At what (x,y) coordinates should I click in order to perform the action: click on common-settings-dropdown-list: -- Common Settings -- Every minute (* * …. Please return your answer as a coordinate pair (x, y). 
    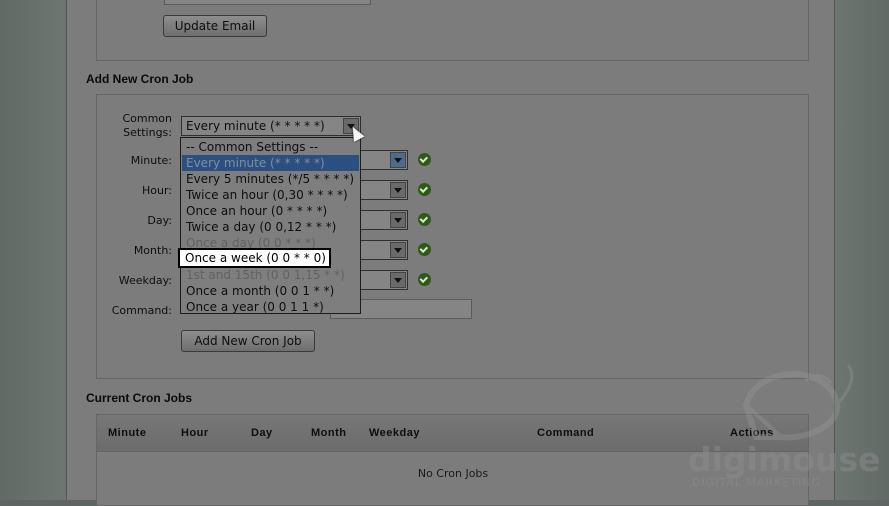
    Looking at the image, I should click on (270, 225).